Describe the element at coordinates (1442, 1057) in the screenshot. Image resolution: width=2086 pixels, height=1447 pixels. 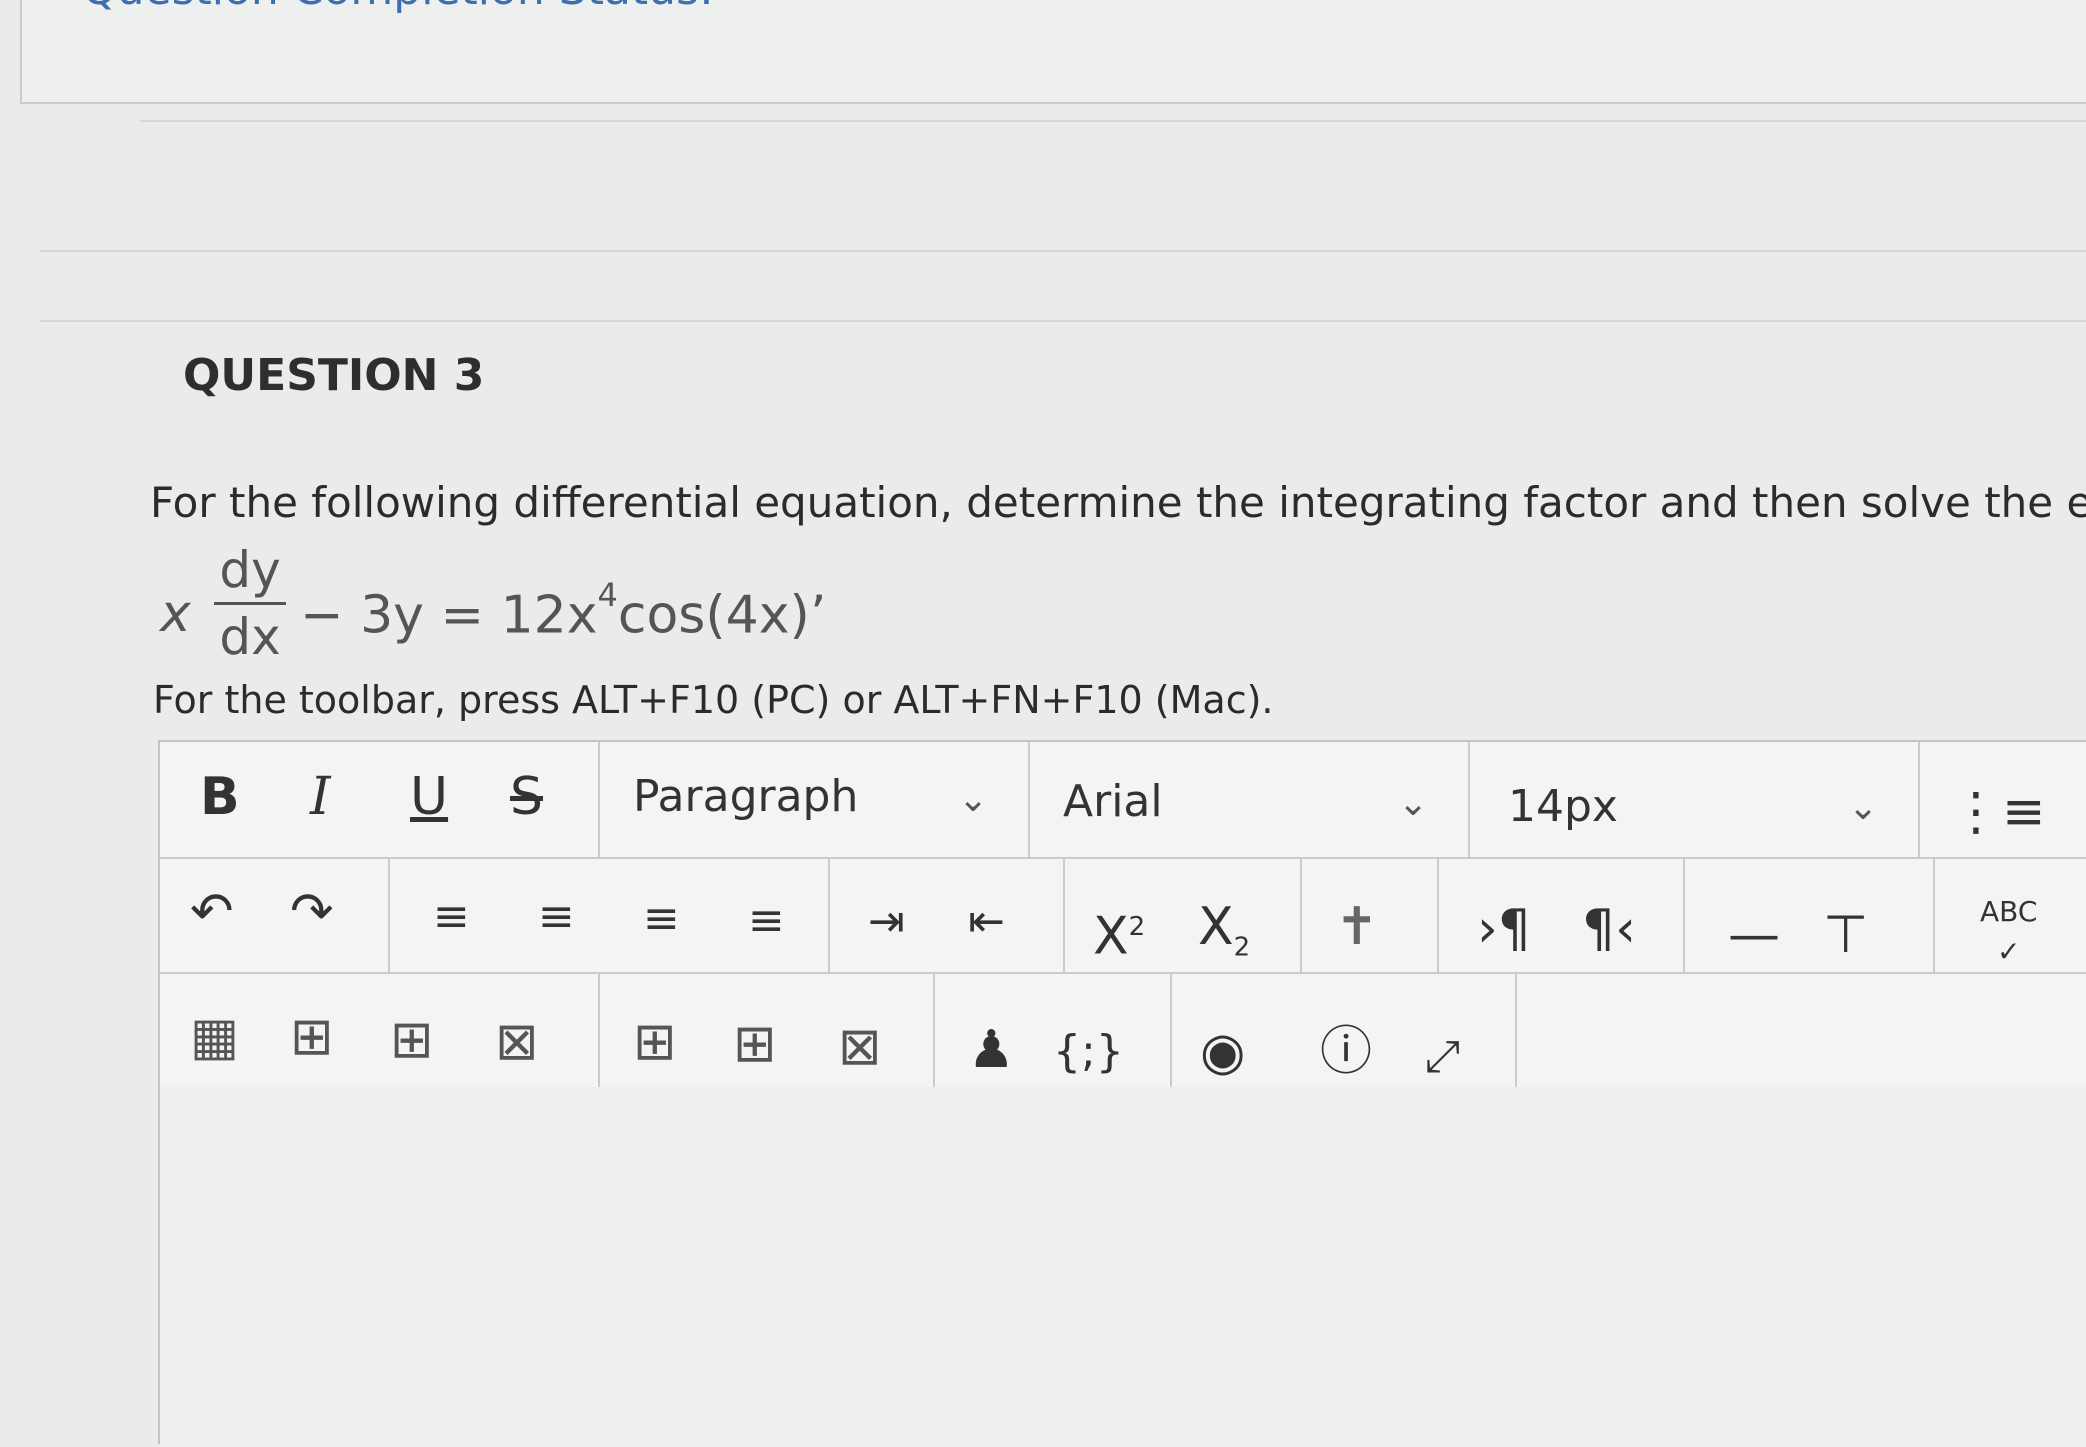
I see `fullscreen-icon: ⤢` at that location.